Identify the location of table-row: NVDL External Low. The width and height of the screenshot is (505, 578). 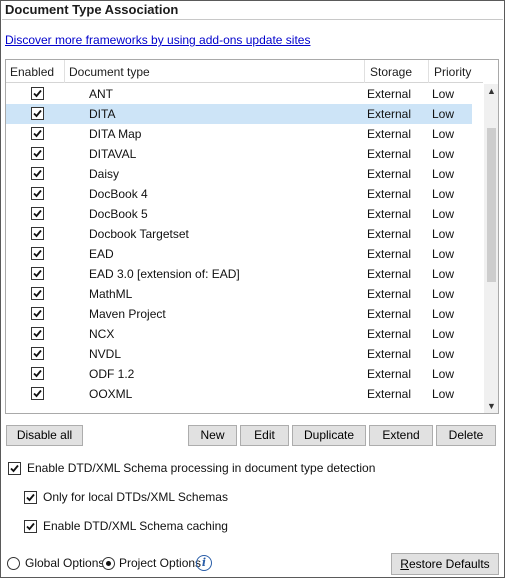
(239, 354).